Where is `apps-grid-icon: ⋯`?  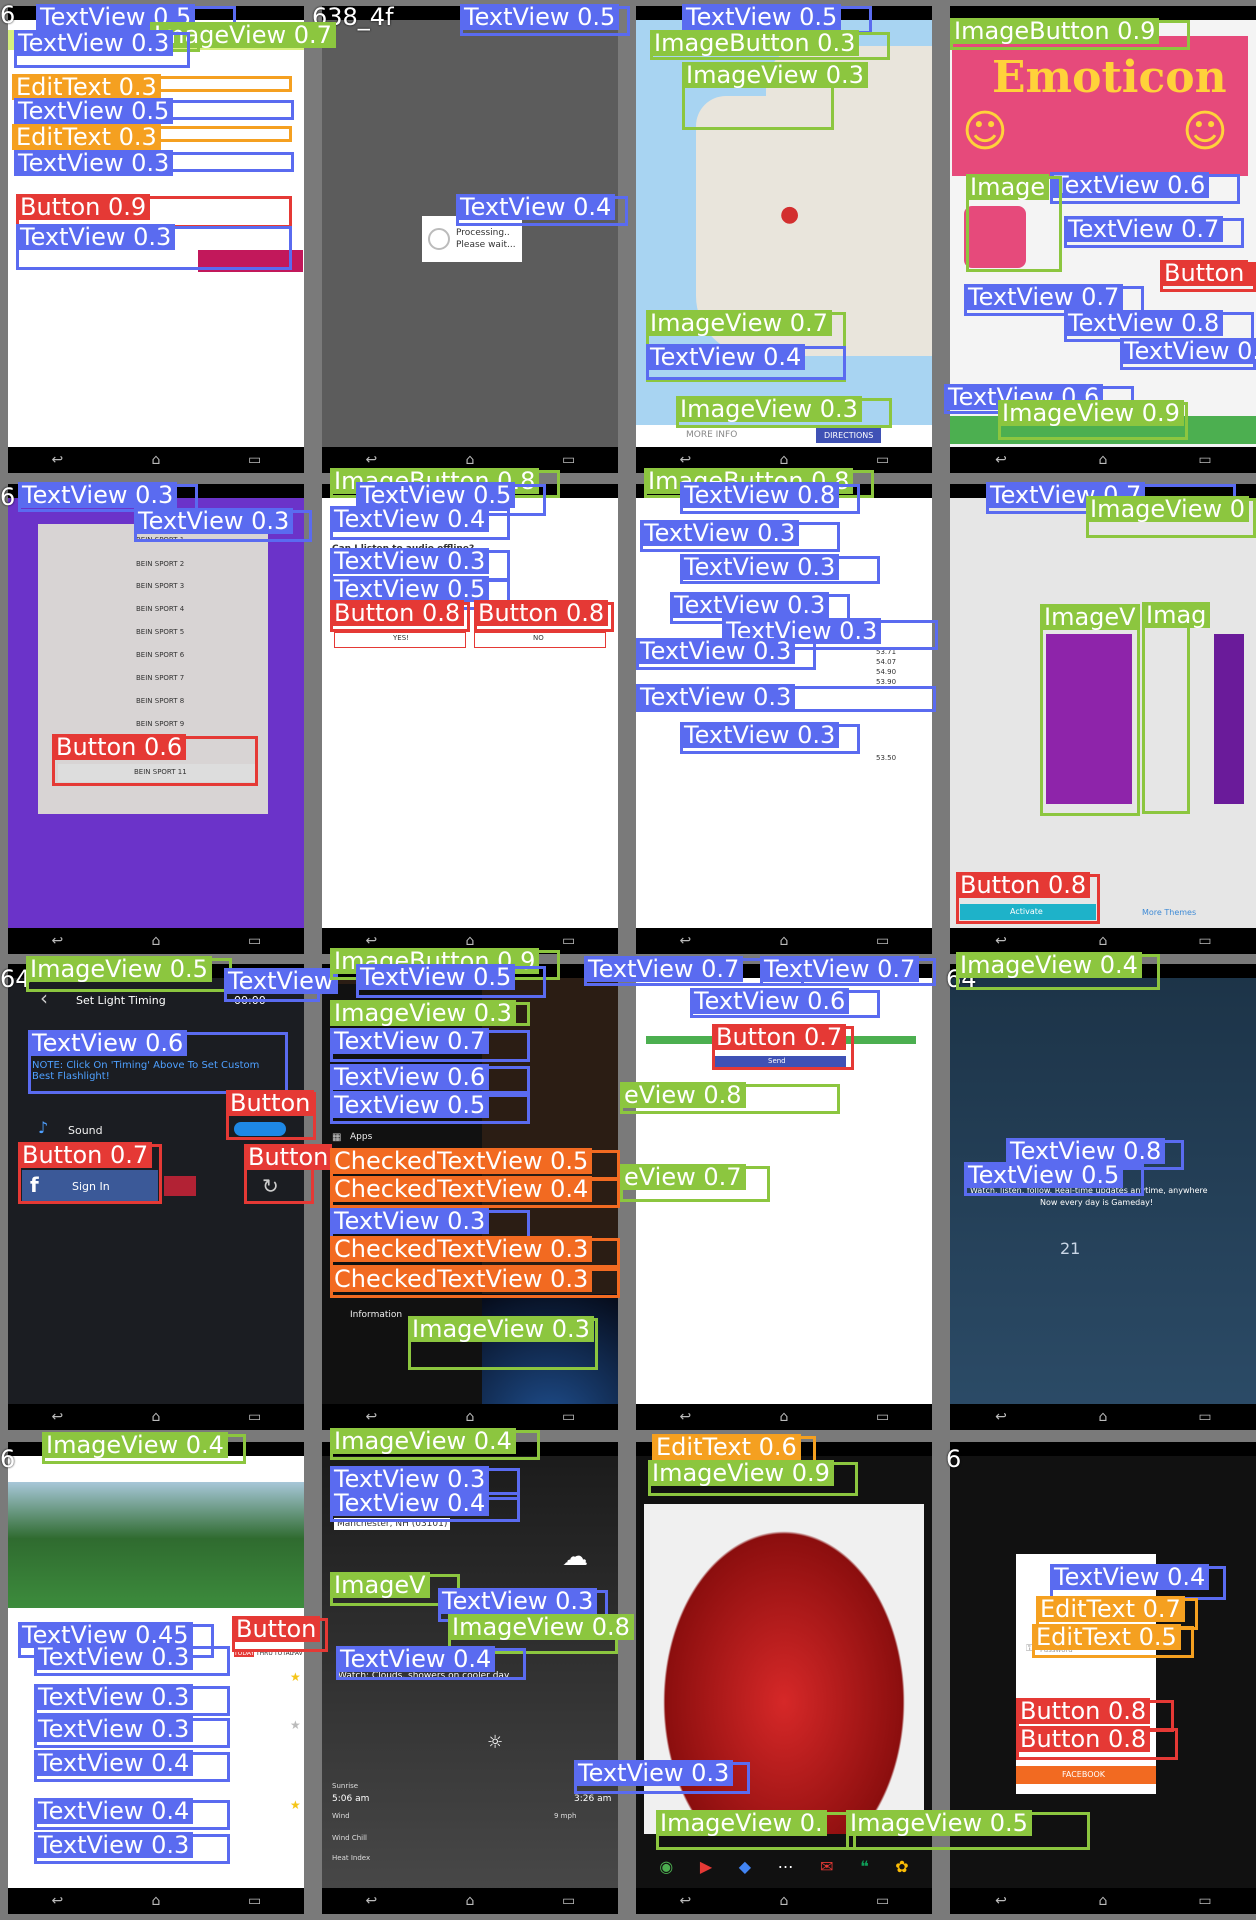 apps-grid-icon: ⋯ is located at coordinates (786, 1866).